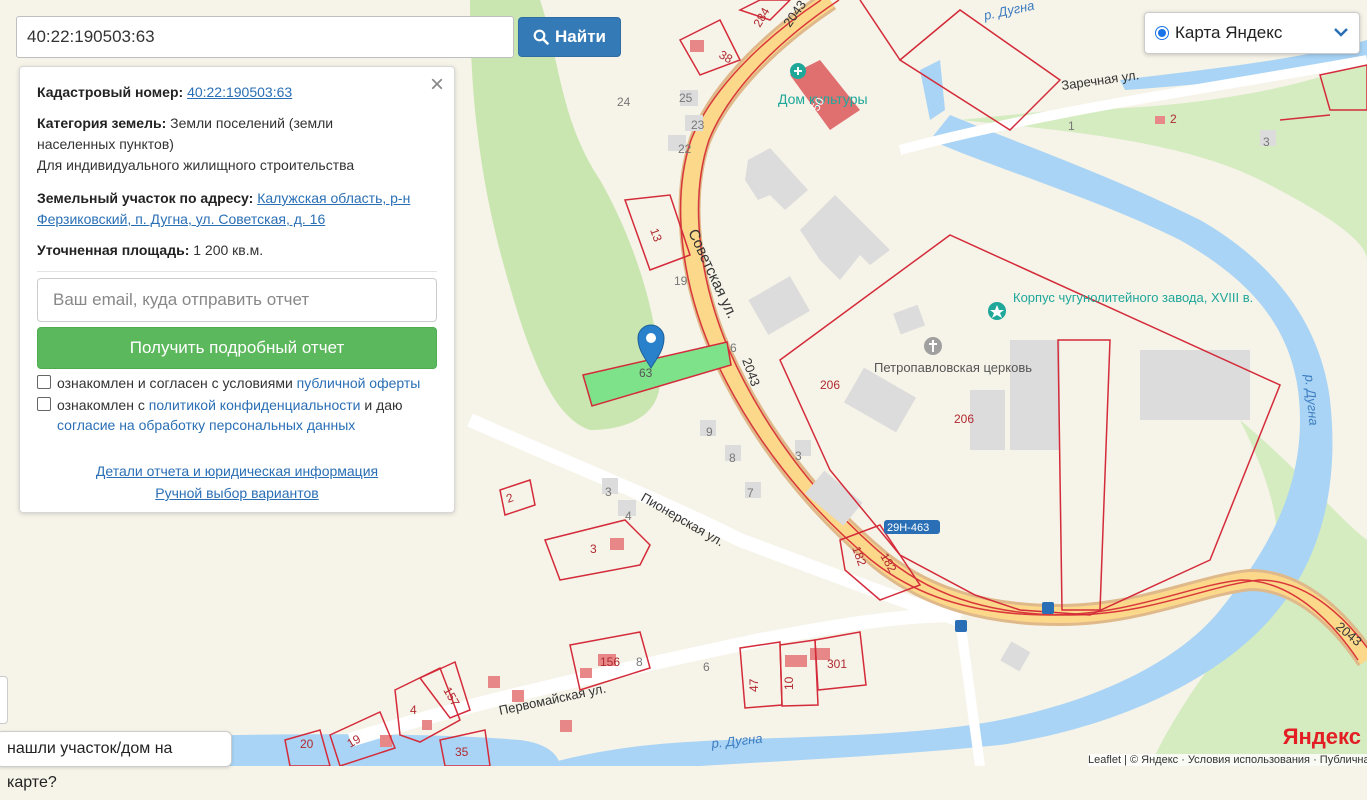 This screenshot has height=800, width=1367. Describe the element at coordinates (580, 36) in the screenshot. I see `search-button-label: Найти` at that location.